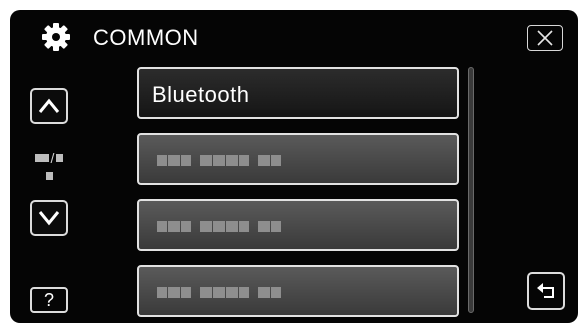 Image resolution: width=588 pixels, height=333 pixels. What do you see at coordinates (56, 37) in the screenshot?
I see `gear-icon` at bounding box center [56, 37].